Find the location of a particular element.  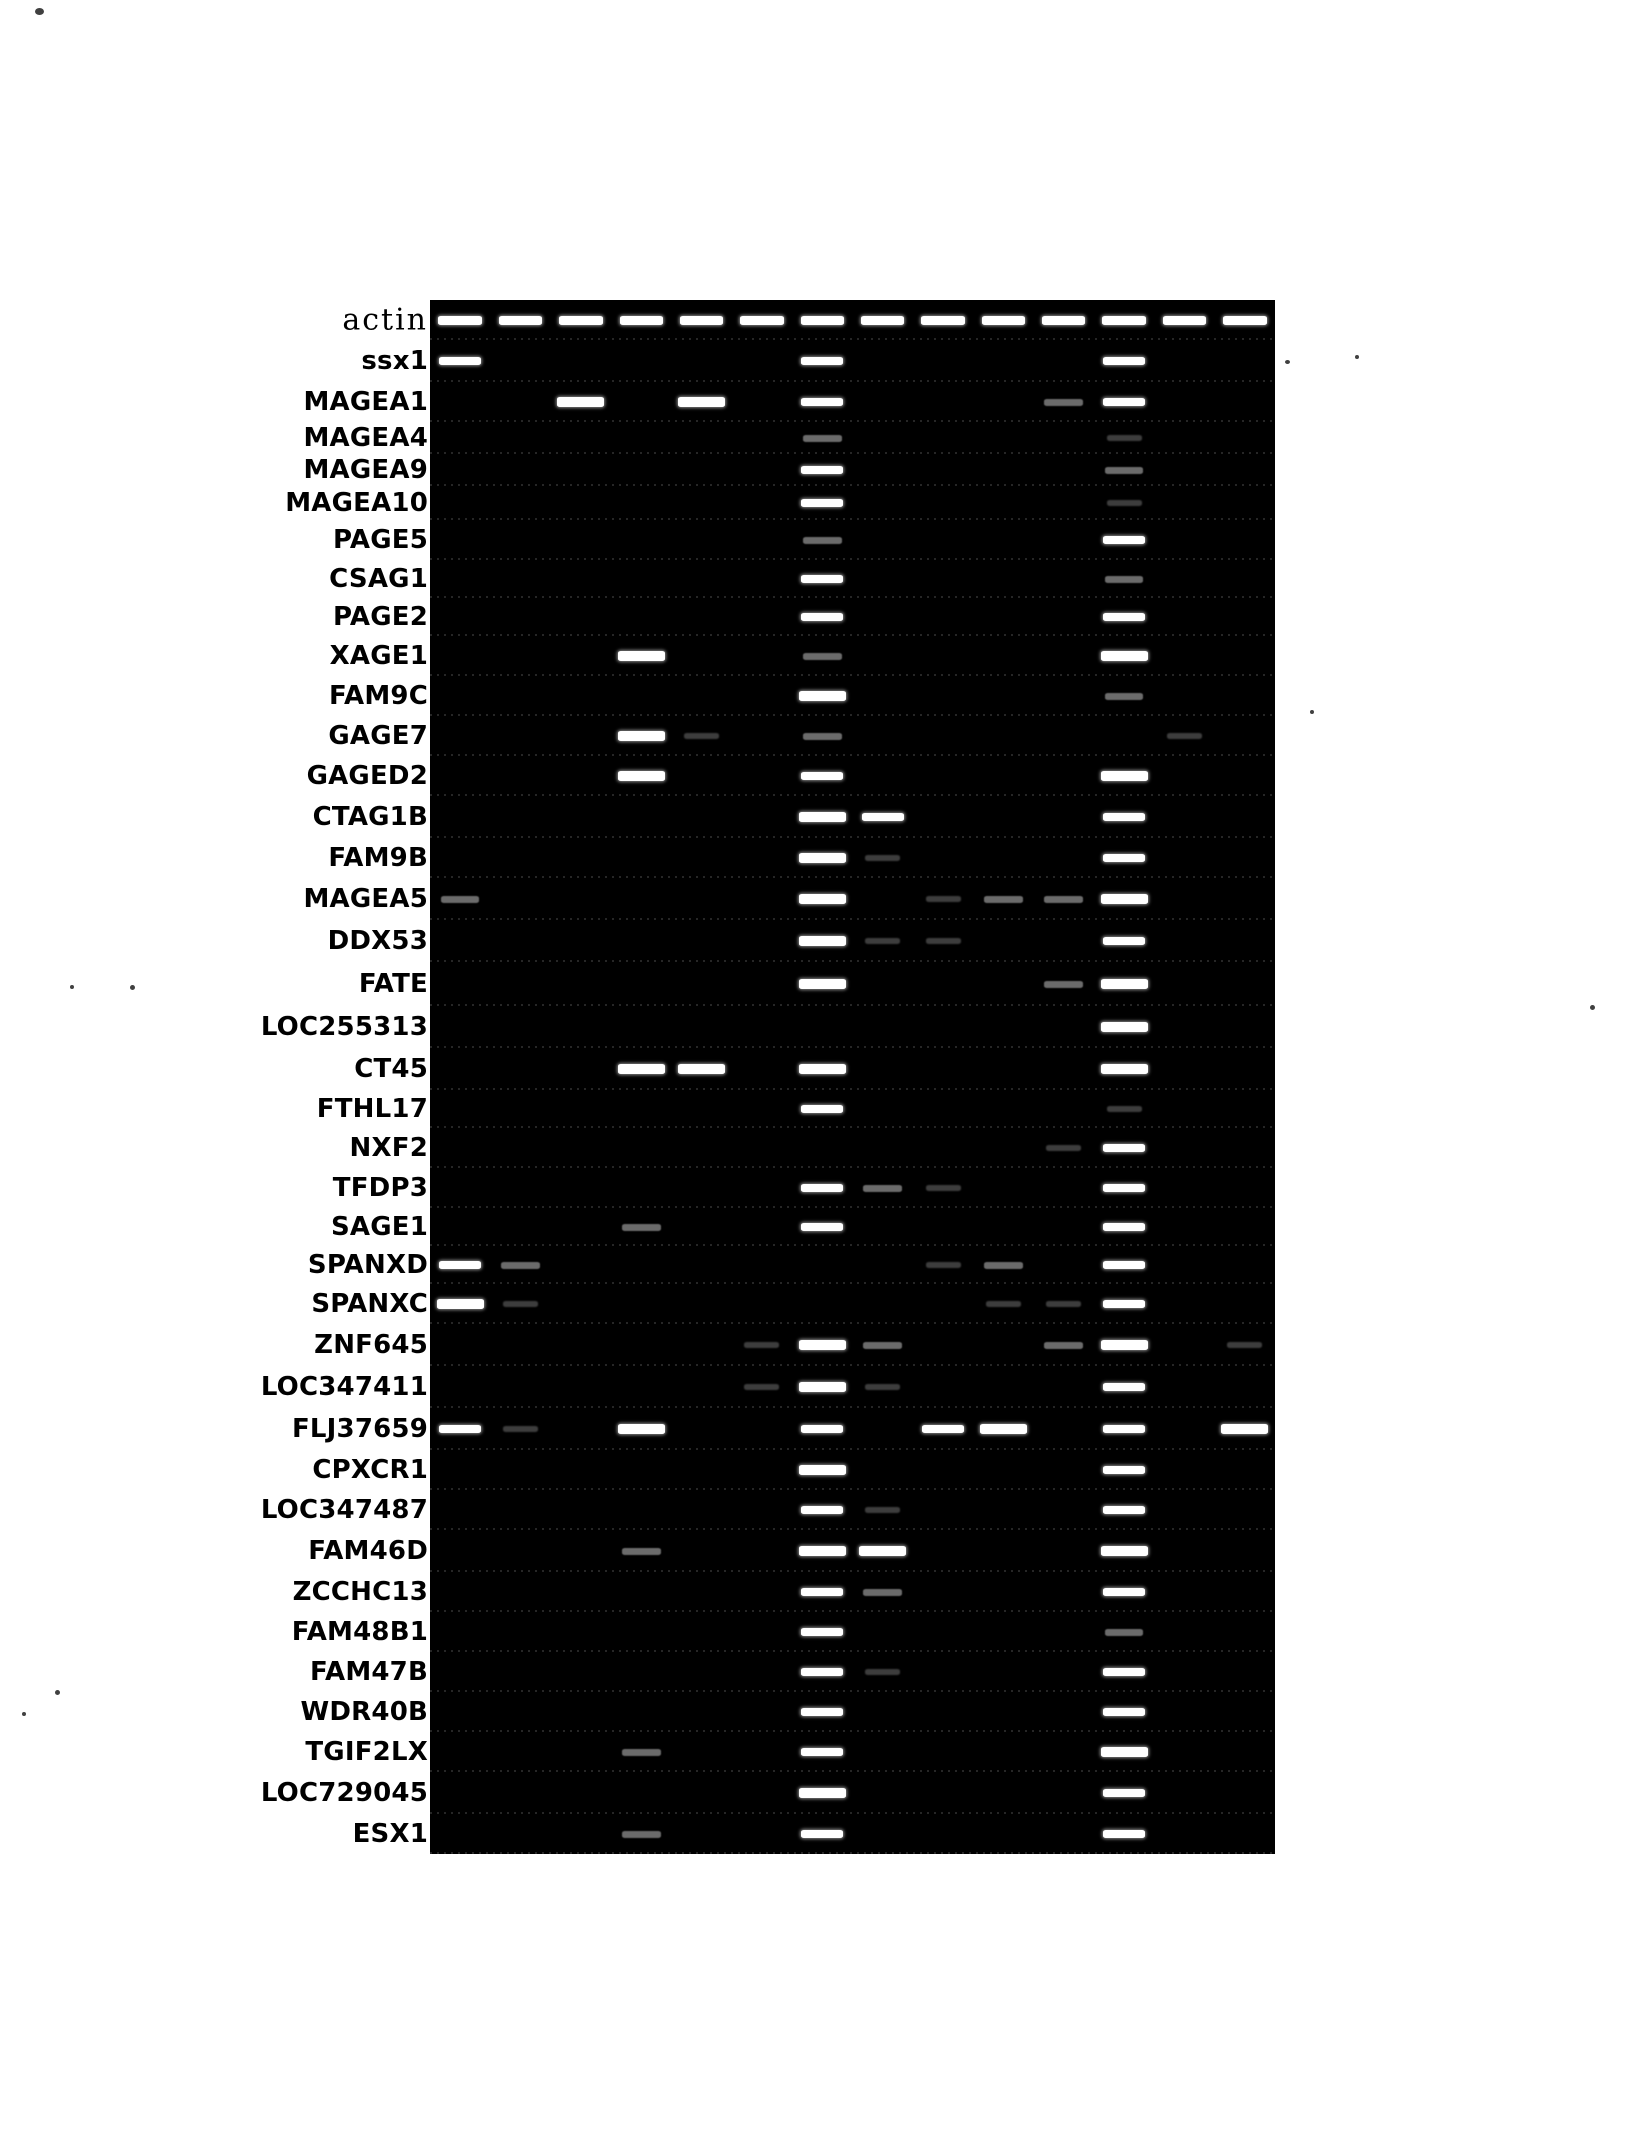

gel-row: DDX53 is located at coordinates (824, 941).